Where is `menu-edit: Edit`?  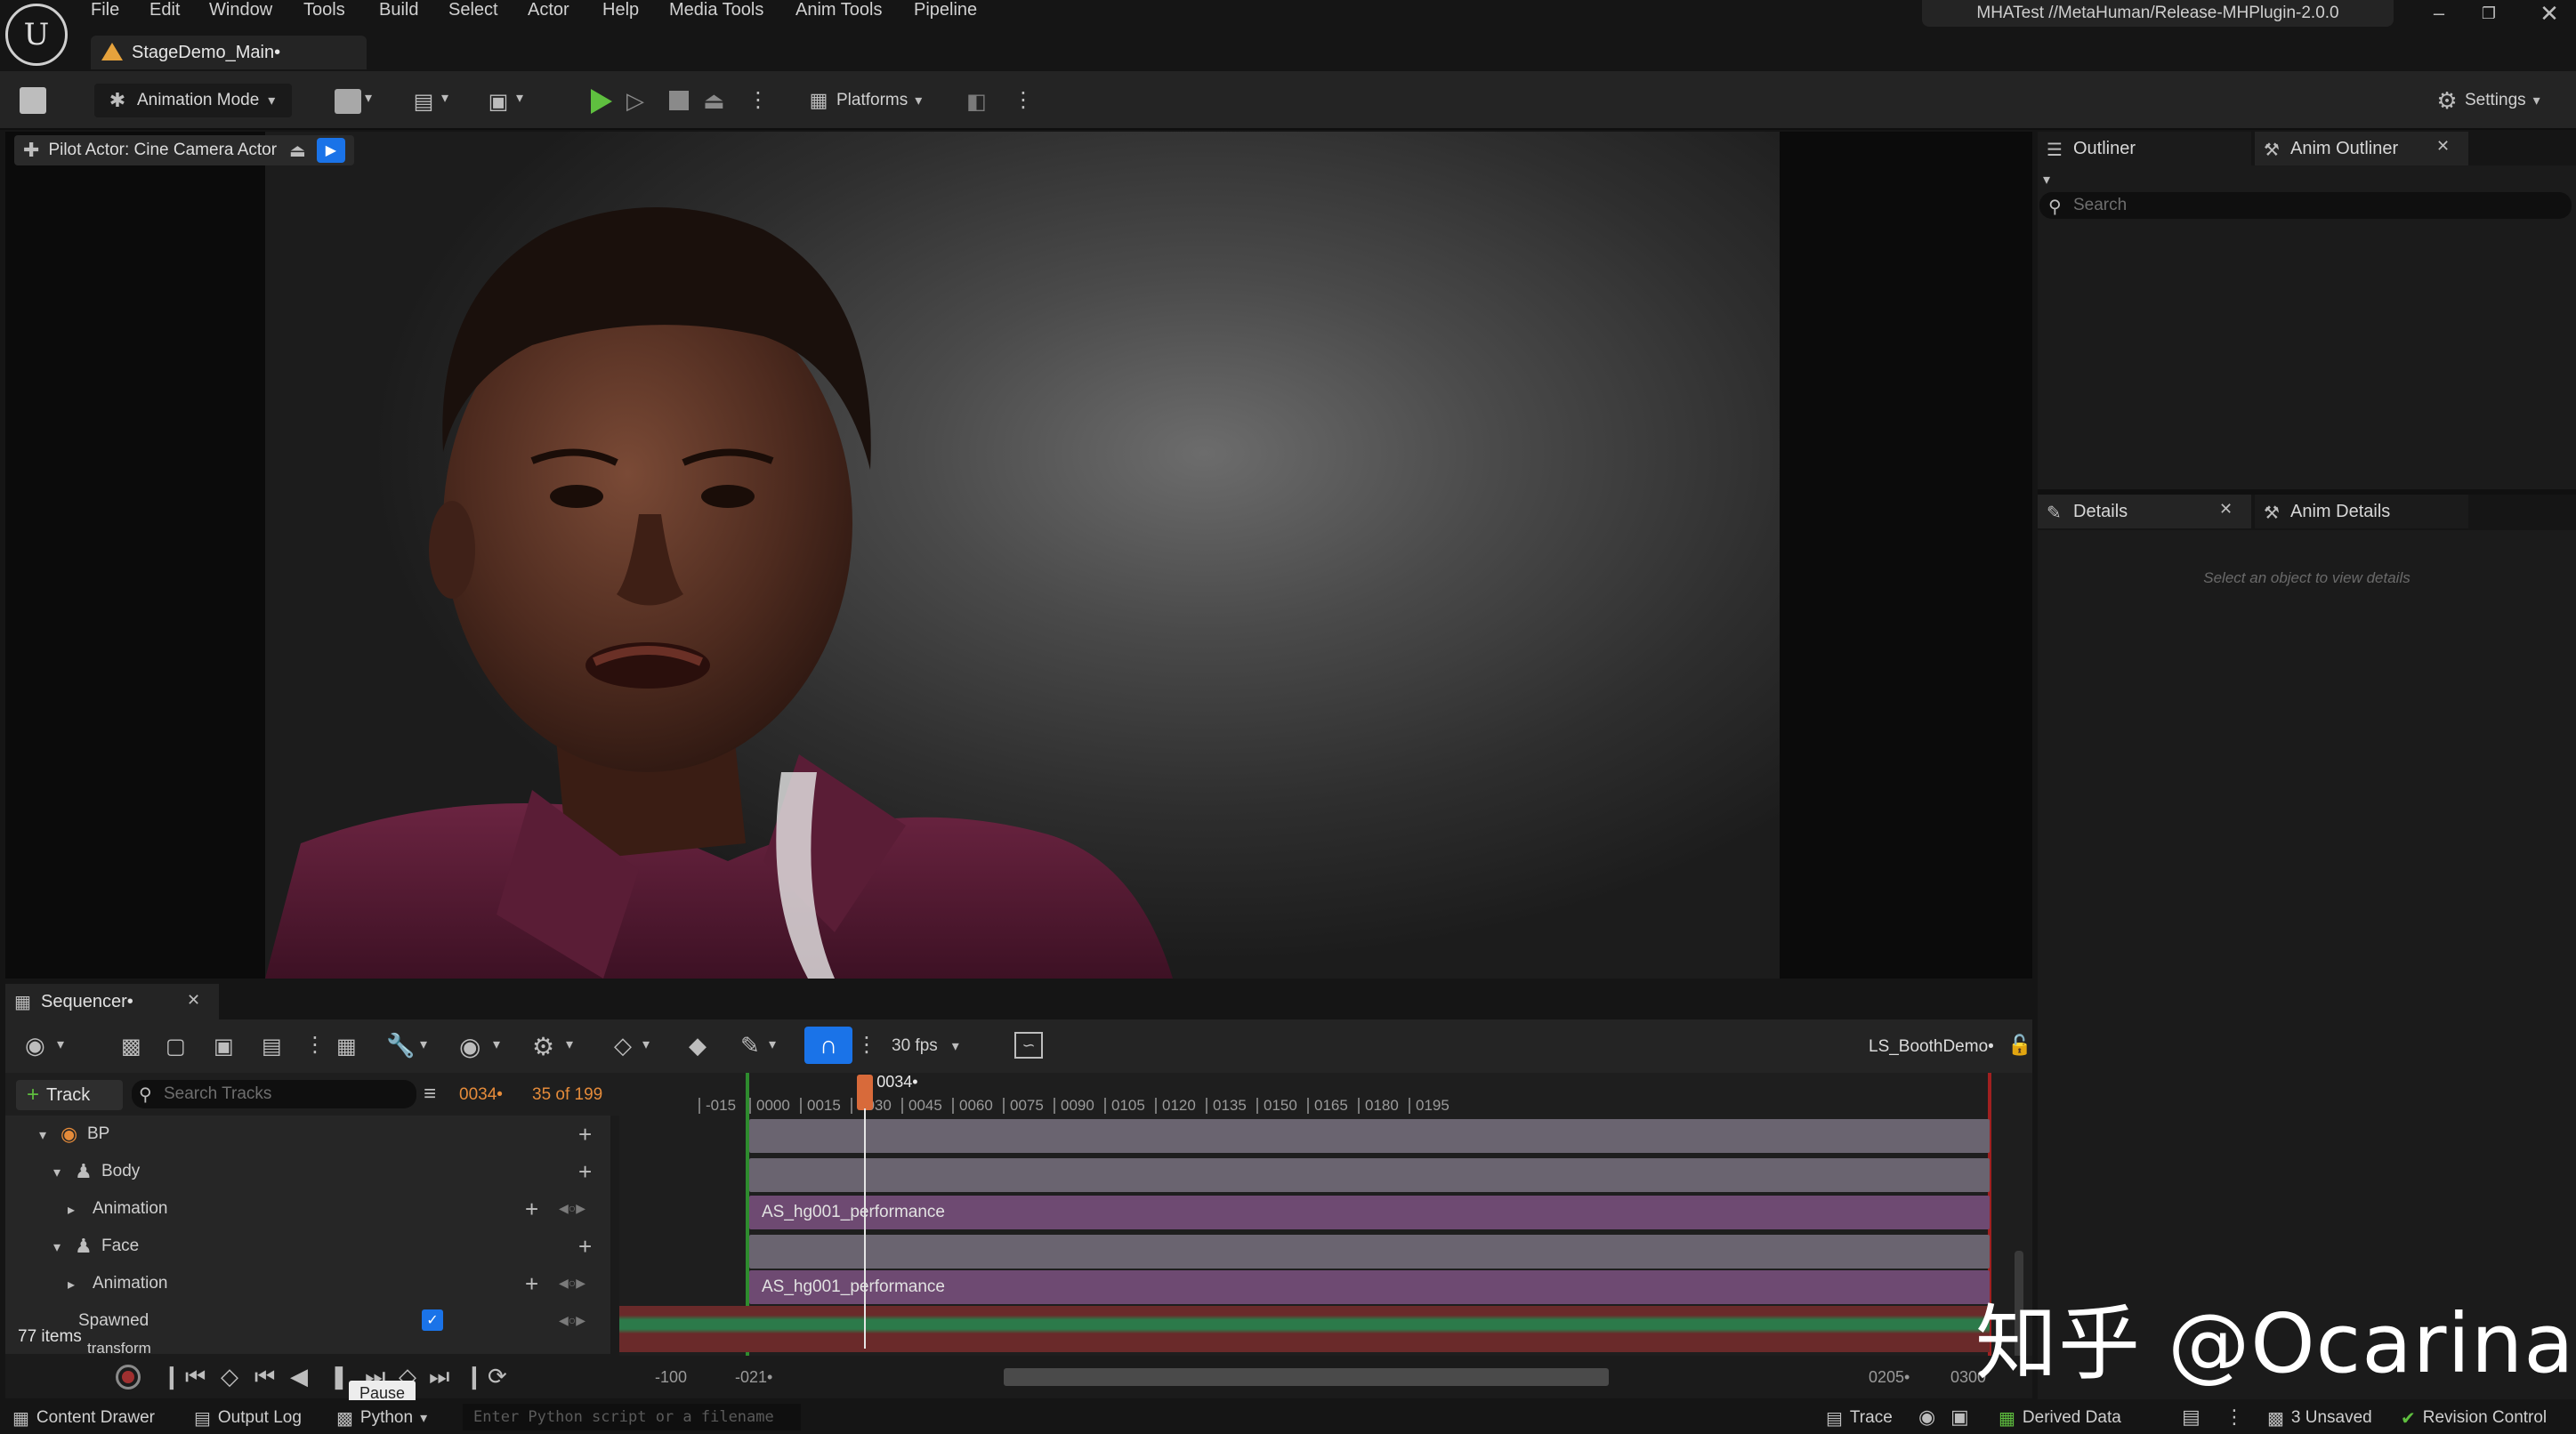
menu-edit: Edit is located at coordinates (164, 10).